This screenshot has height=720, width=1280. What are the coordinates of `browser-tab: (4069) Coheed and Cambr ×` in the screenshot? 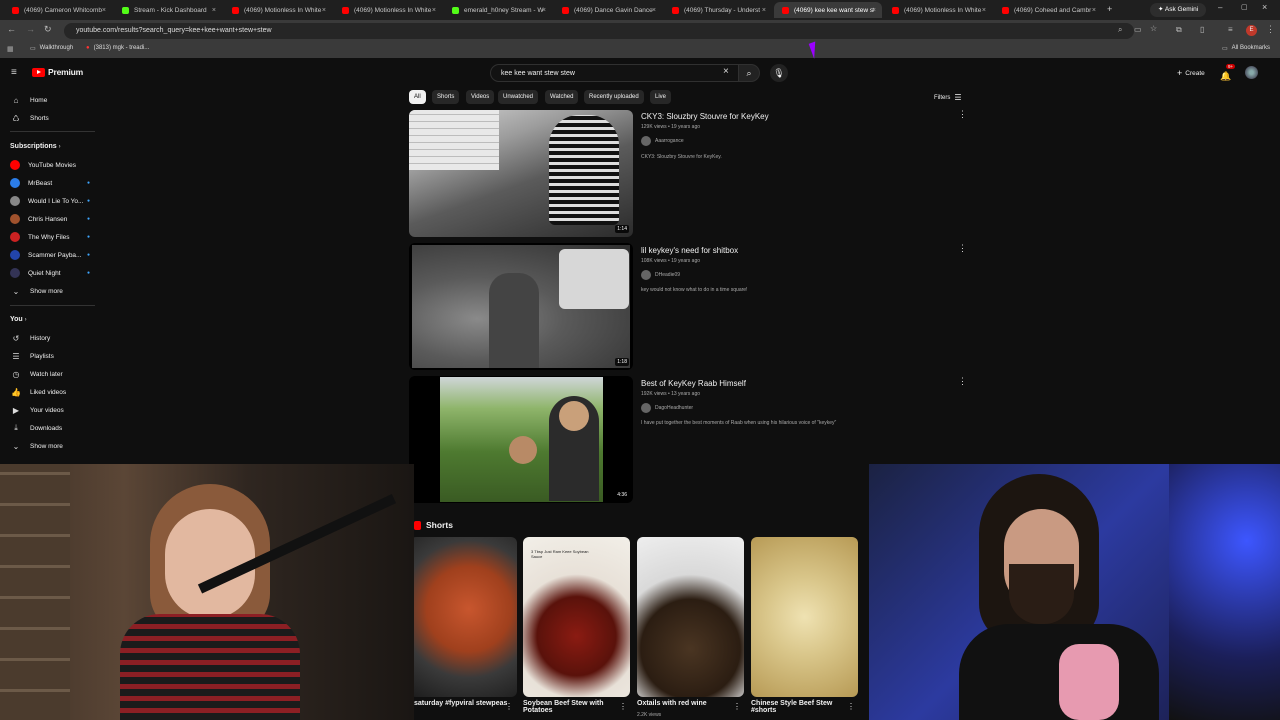 It's located at (1048, 10).